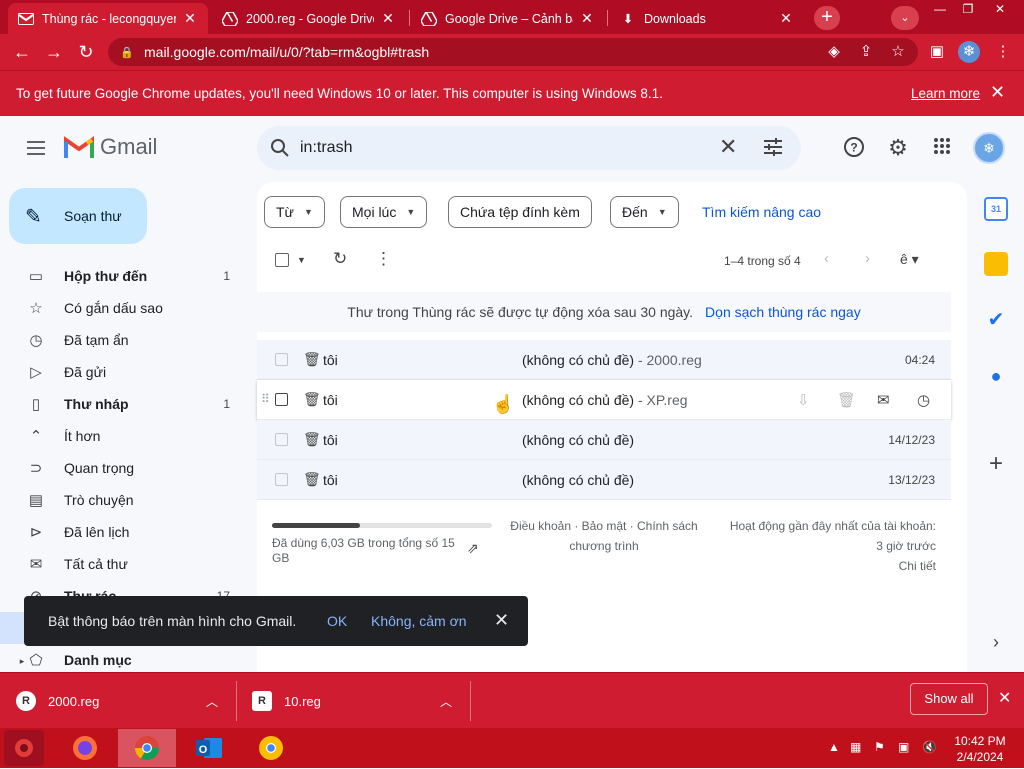  What do you see at coordinates (124, 532) in the screenshot?
I see `sidebar-item-scheduled: ⊳ Đã lên lịch` at bounding box center [124, 532].